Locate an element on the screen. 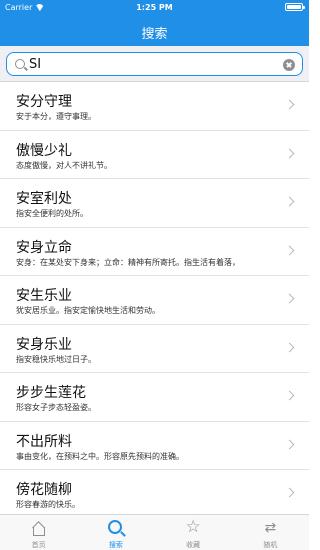 This screenshot has width=320, height=550. search-field is located at coordinates (154, 64).